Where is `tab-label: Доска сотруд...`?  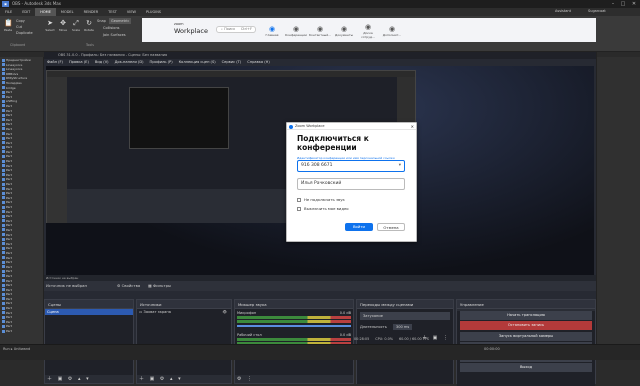 tab-label: Доска сотруд... is located at coordinates (368, 35).